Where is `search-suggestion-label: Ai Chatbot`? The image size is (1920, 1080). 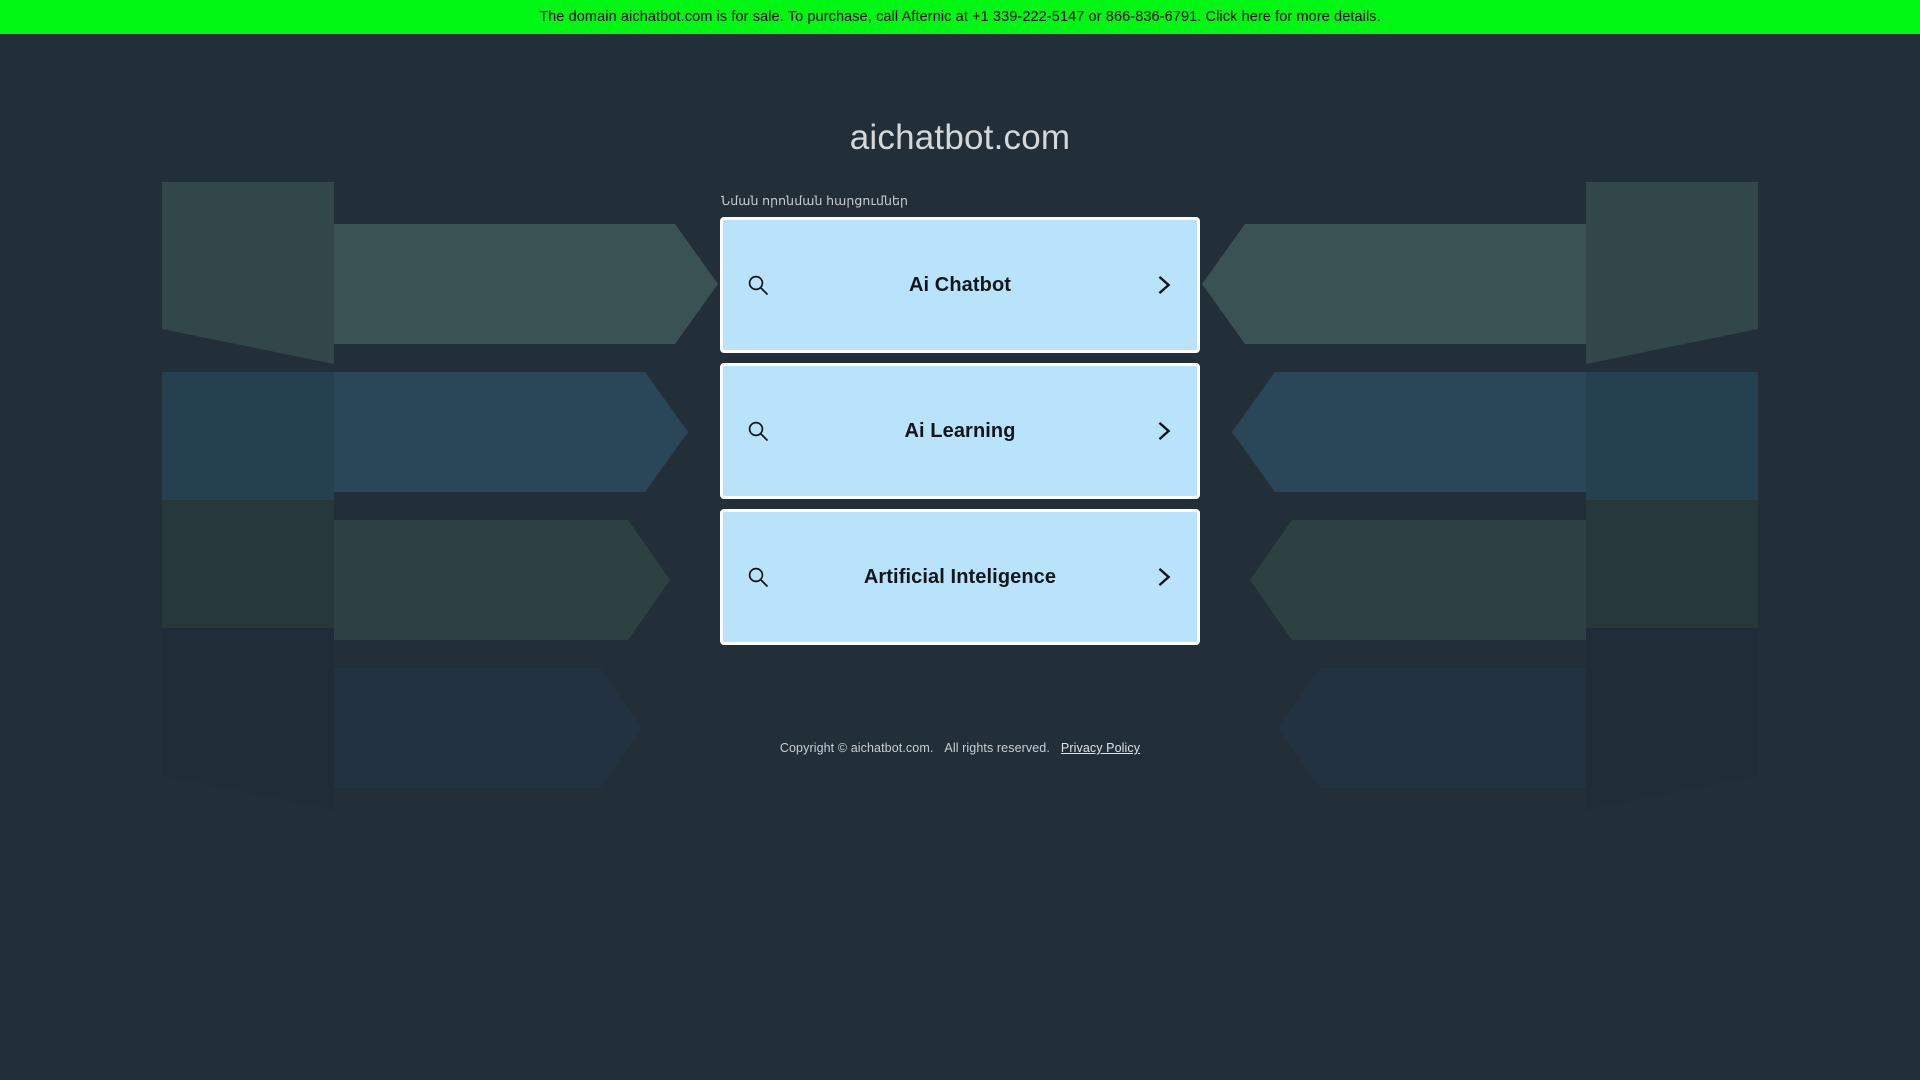
search-suggestion-label: Ai Chatbot is located at coordinates (960, 284).